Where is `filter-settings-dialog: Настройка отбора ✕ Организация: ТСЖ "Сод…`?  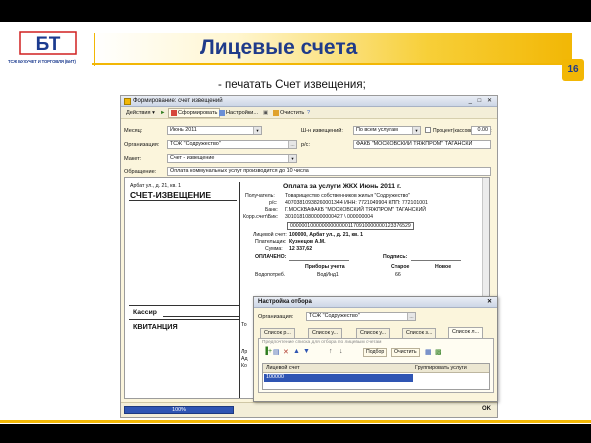
filter-settings-dialog: Настройка отбора ✕ Организация: ТСЖ "Сод… is located at coordinates (375, 349).